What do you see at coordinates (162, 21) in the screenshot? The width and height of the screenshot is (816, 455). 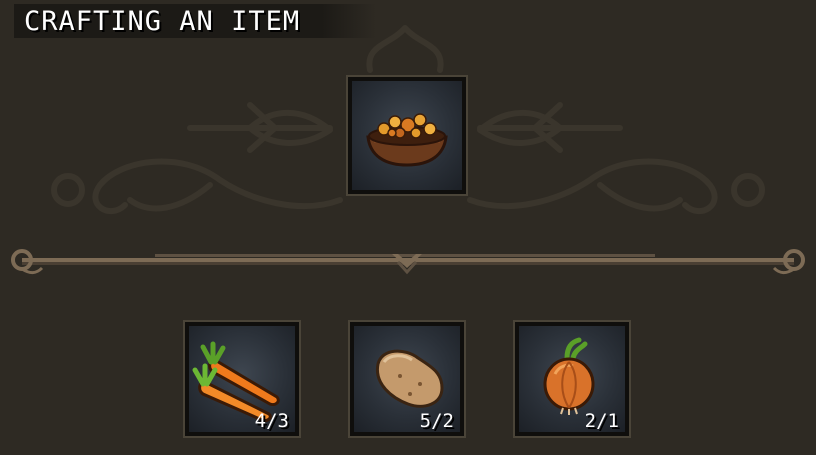 I see `page-title: CRAFTING AN ITEM` at bounding box center [162, 21].